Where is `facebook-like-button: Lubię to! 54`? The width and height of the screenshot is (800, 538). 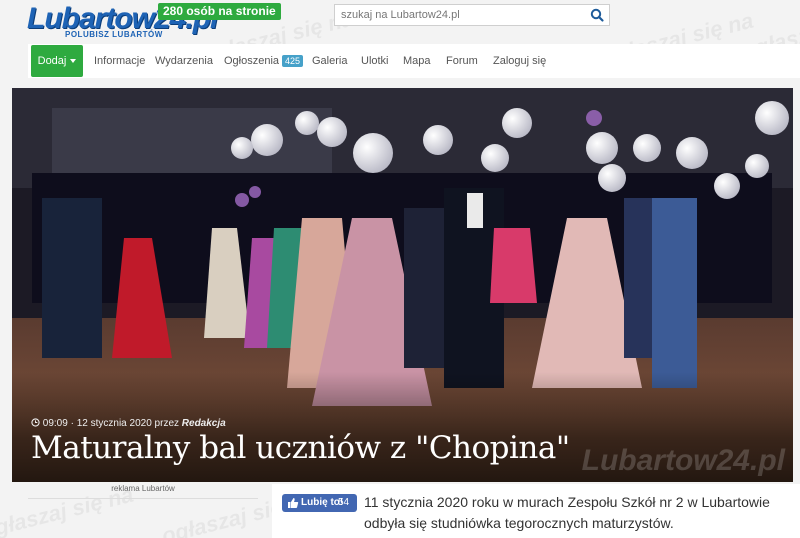
facebook-like-button: Lubię to! 54 is located at coordinates (319, 503).